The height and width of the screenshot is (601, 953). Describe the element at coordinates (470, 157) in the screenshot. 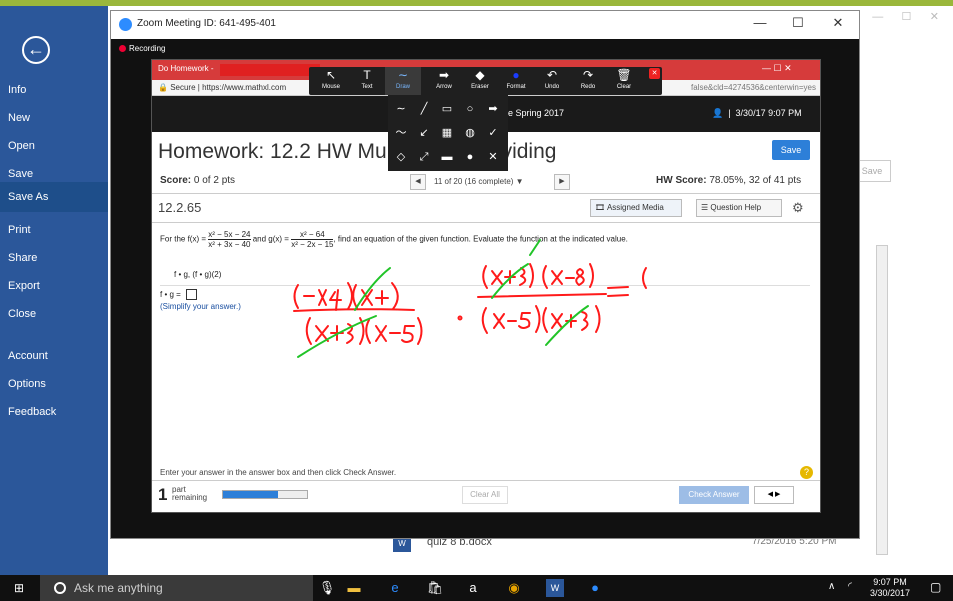

I see `ellipse-filled-icon: ●` at that location.